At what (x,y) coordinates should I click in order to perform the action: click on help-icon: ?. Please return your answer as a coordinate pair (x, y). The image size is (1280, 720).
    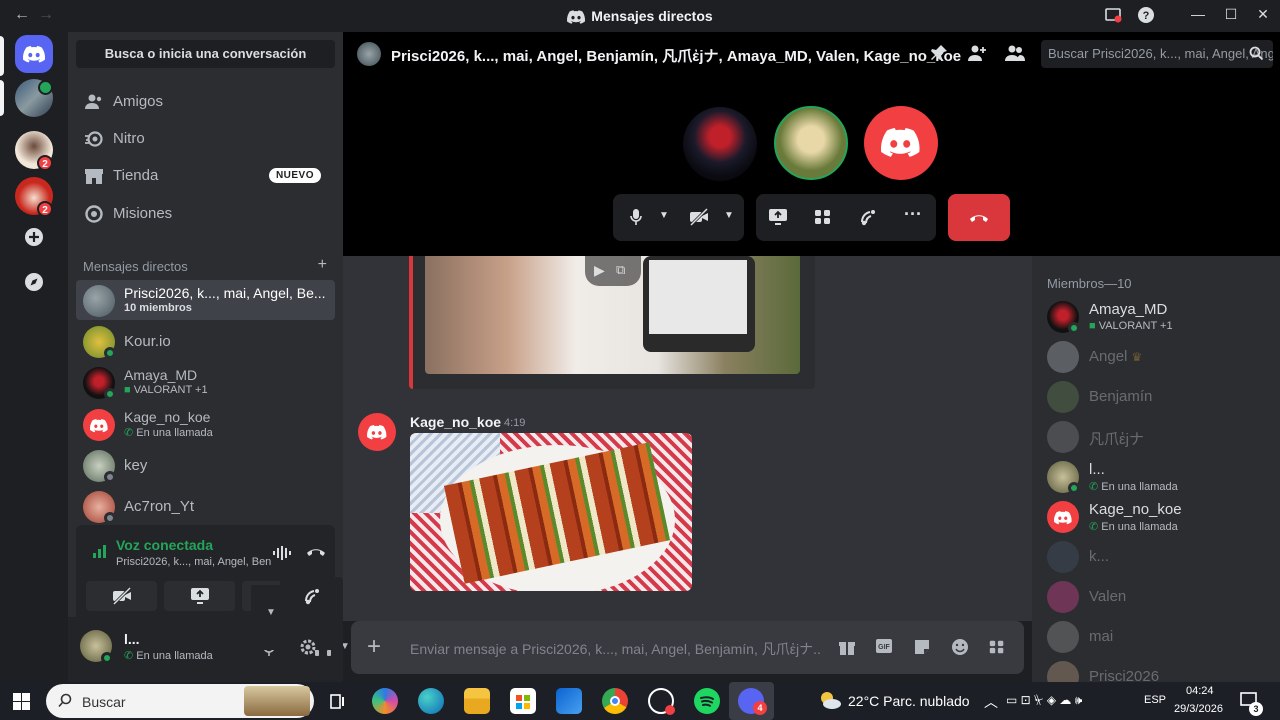
    Looking at the image, I should click on (1148, 16).